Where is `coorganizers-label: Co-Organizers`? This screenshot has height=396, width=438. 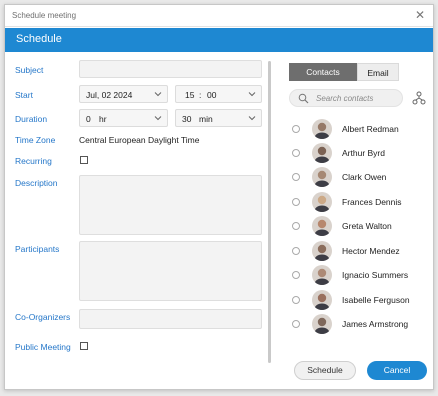
coorganizers-label: Co-Organizers is located at coordinates (43, 317).